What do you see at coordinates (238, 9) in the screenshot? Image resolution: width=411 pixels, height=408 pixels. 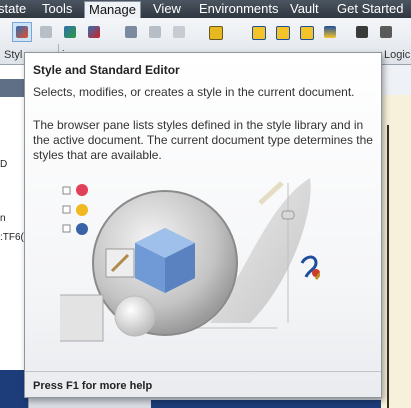 I see `tab-environments: Environments` at bounding box center [238, 9].